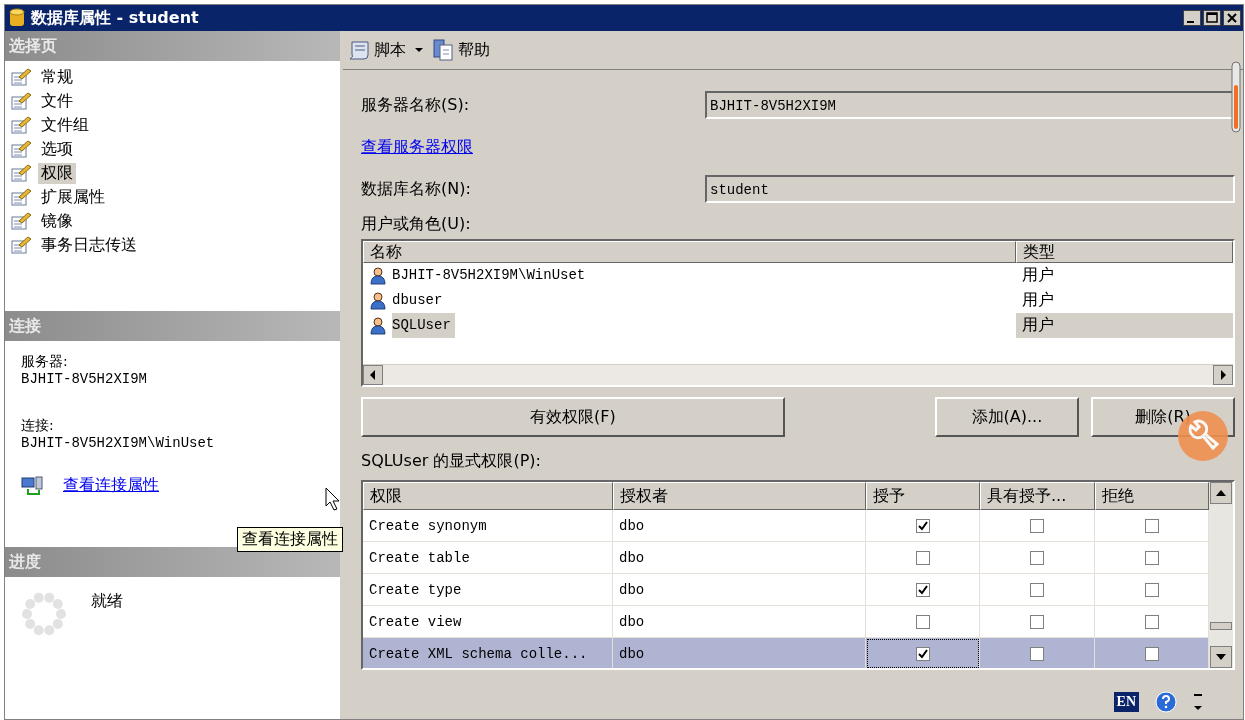 This screenshot has width=1245, height=720. Describe the element at coordinates (290, 539) in the screenshot. I see `tooltip: 查看连接属性` at that location.